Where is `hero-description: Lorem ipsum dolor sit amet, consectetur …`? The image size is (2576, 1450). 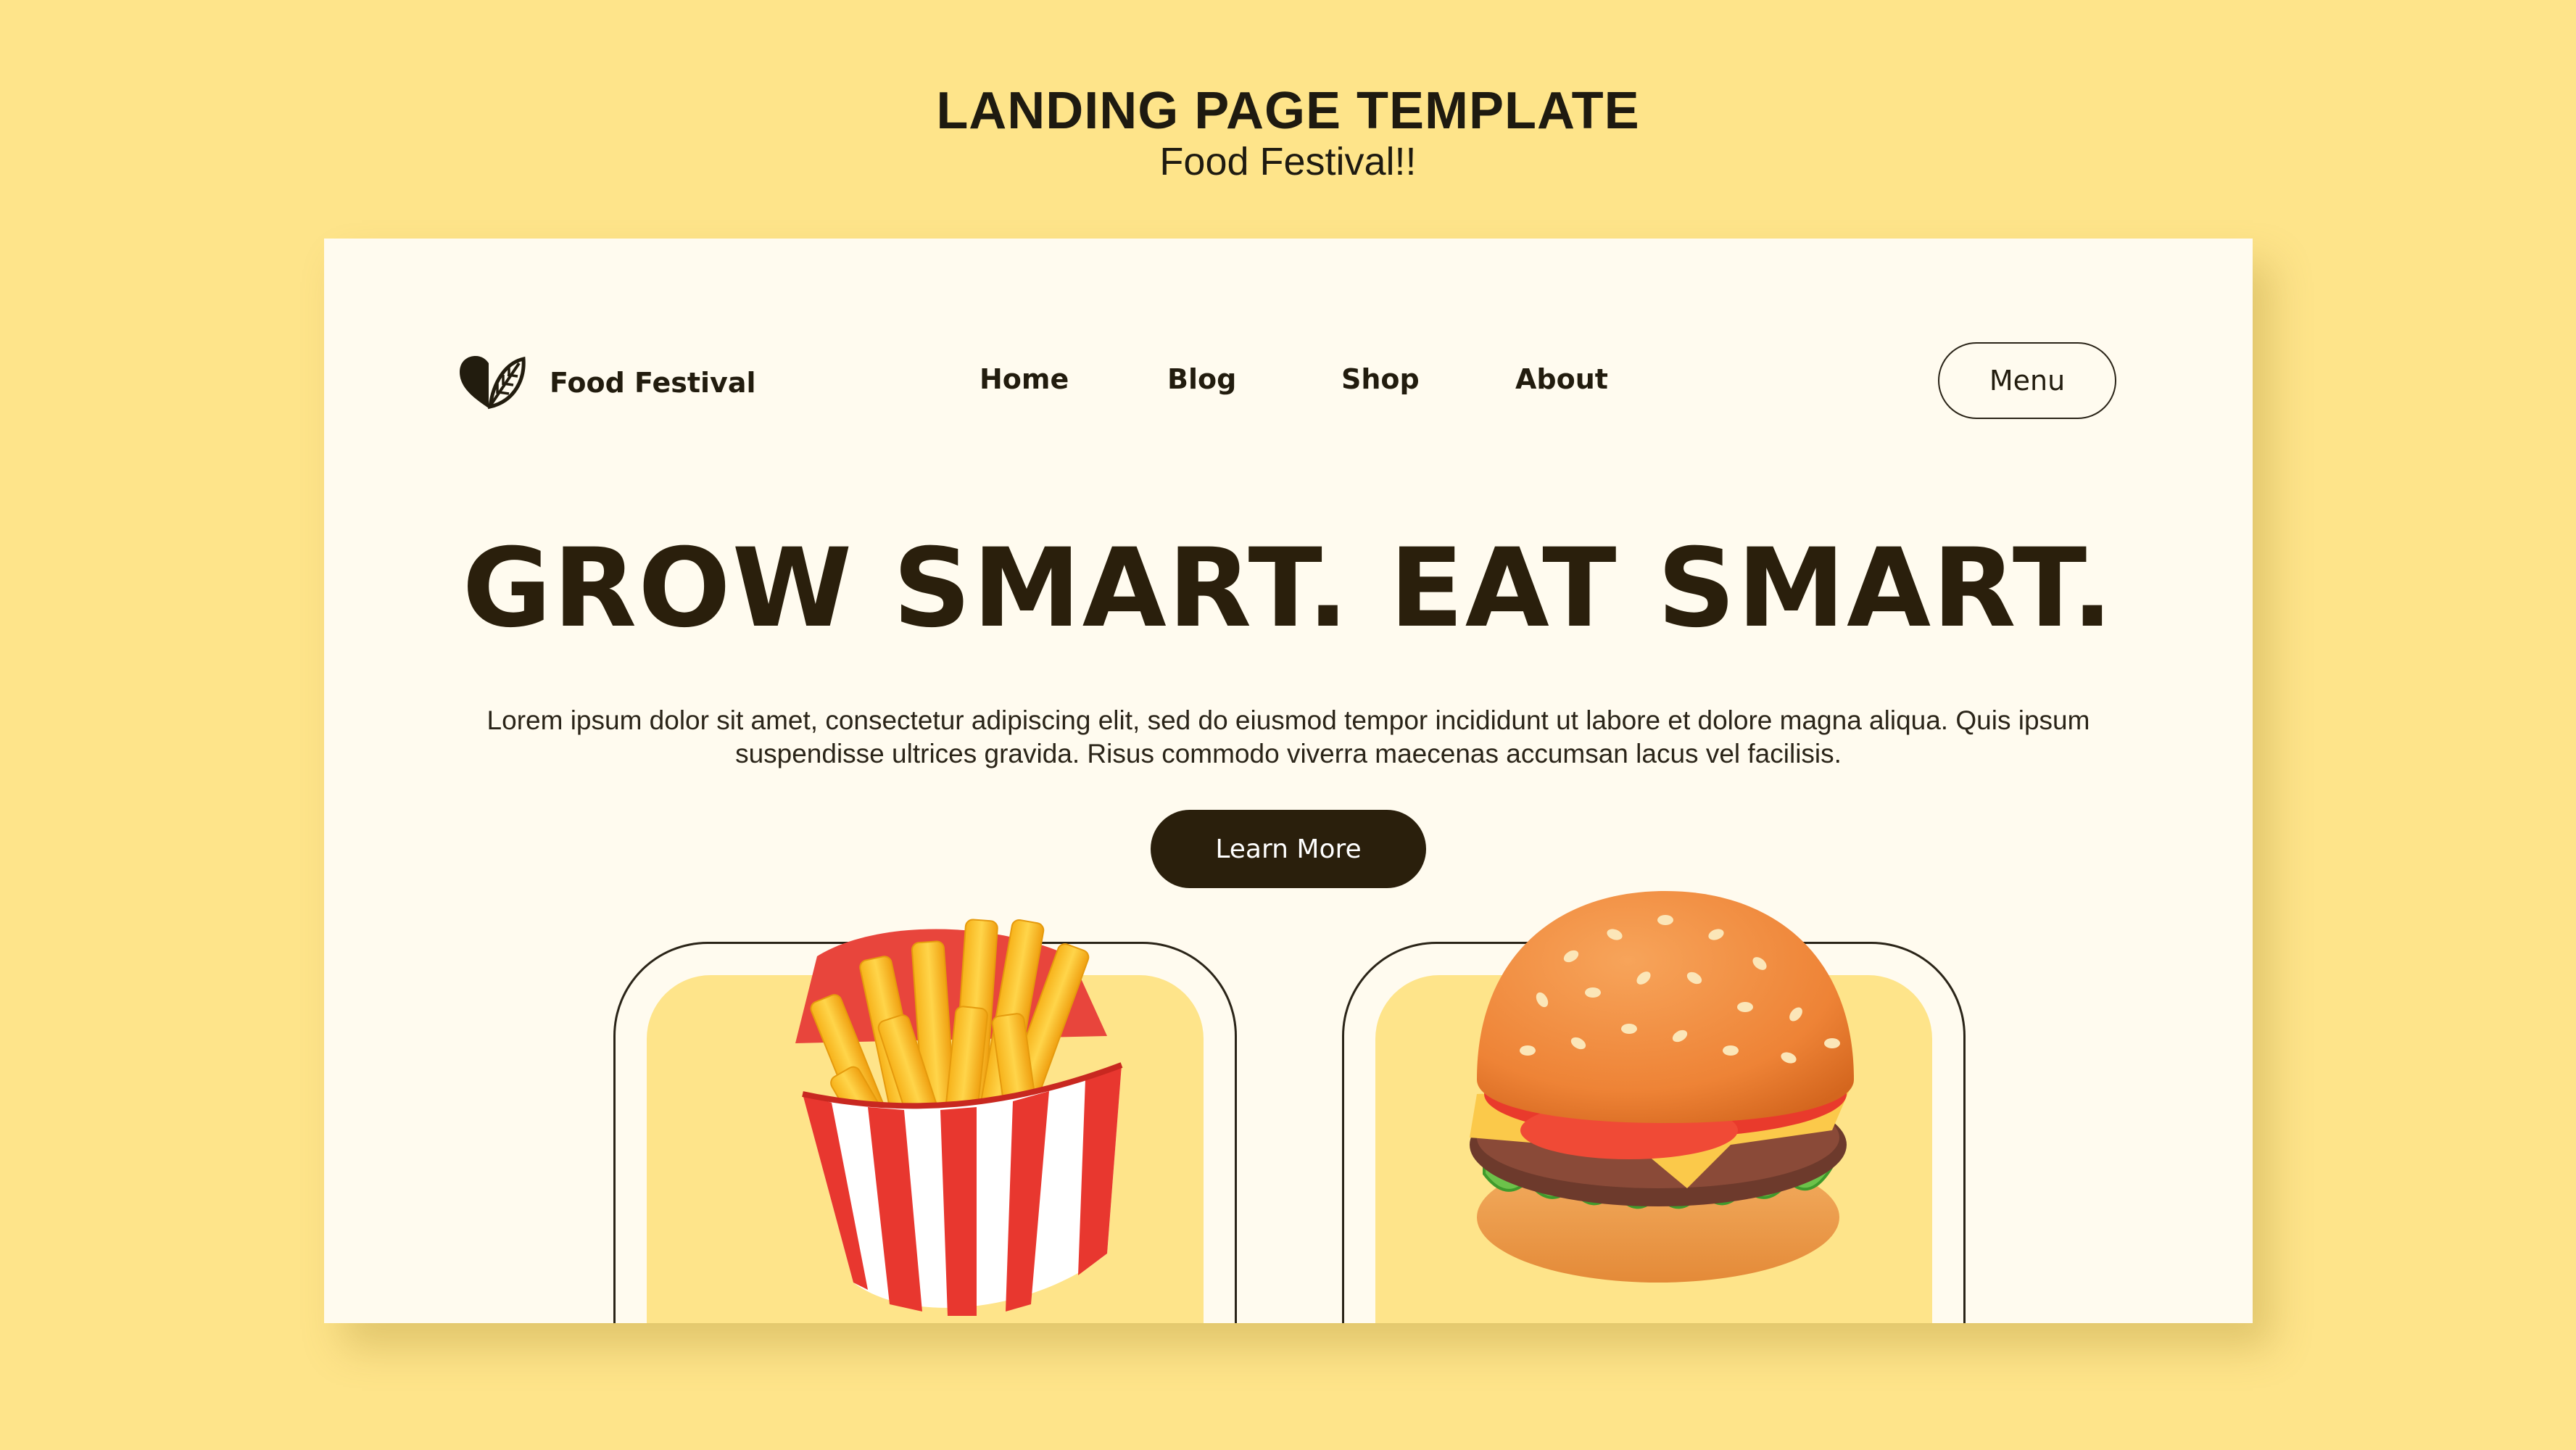
hero-description: Lorem ipsum dolor sit amet, consectetur … is located at coordinates (1288, 736).